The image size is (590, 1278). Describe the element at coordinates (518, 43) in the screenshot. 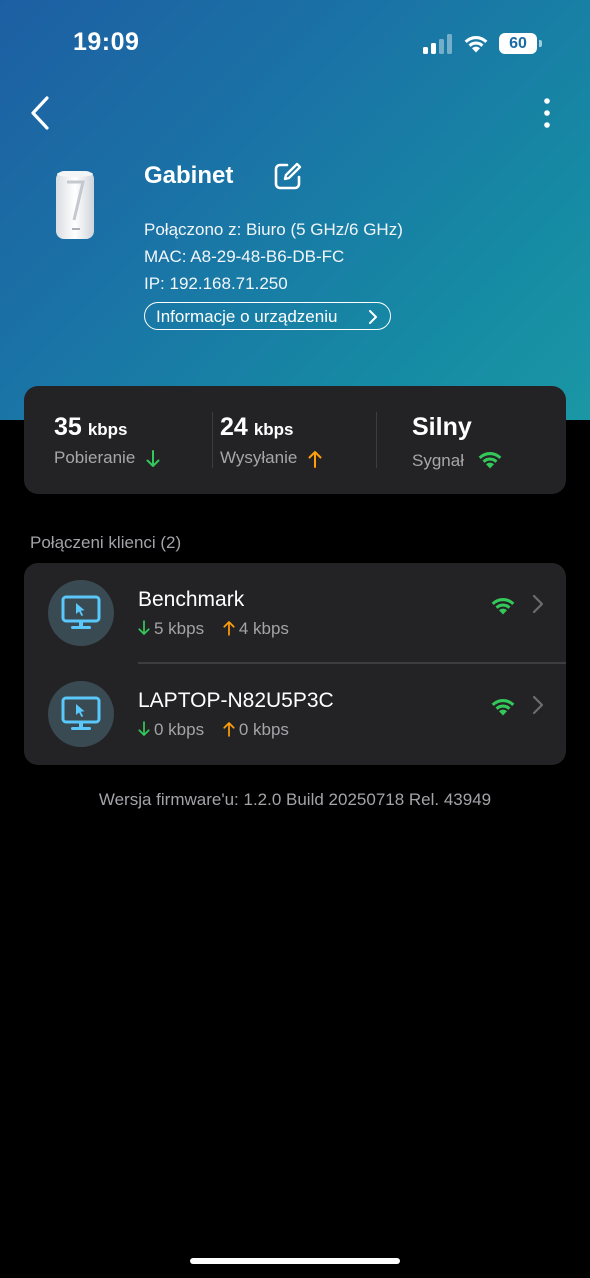

I see `battery-level: 60` at that location.